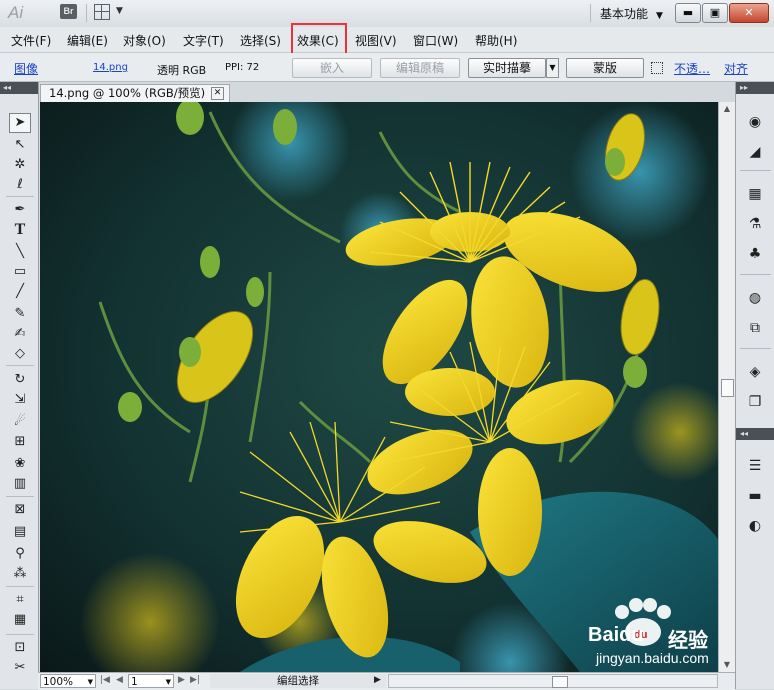 The width and height of the screenshot is (774, 690). Describe the element at coordinates (755, 402) in the screenshot. I see `artboards-icon: ❐` at that location.